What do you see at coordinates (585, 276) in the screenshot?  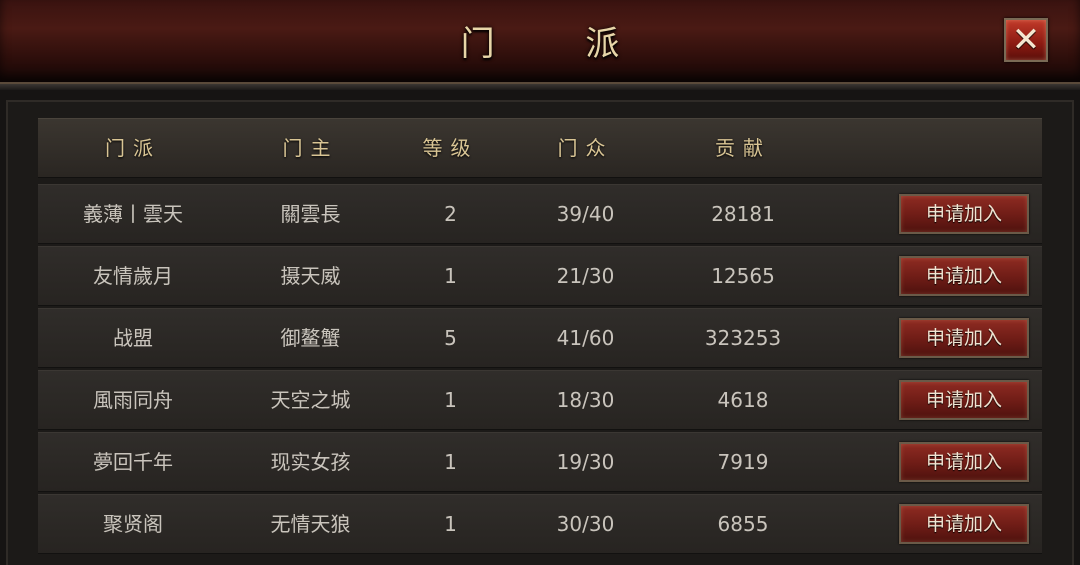 I see `guild-members: 21/30` at bounding box center [585, 276].